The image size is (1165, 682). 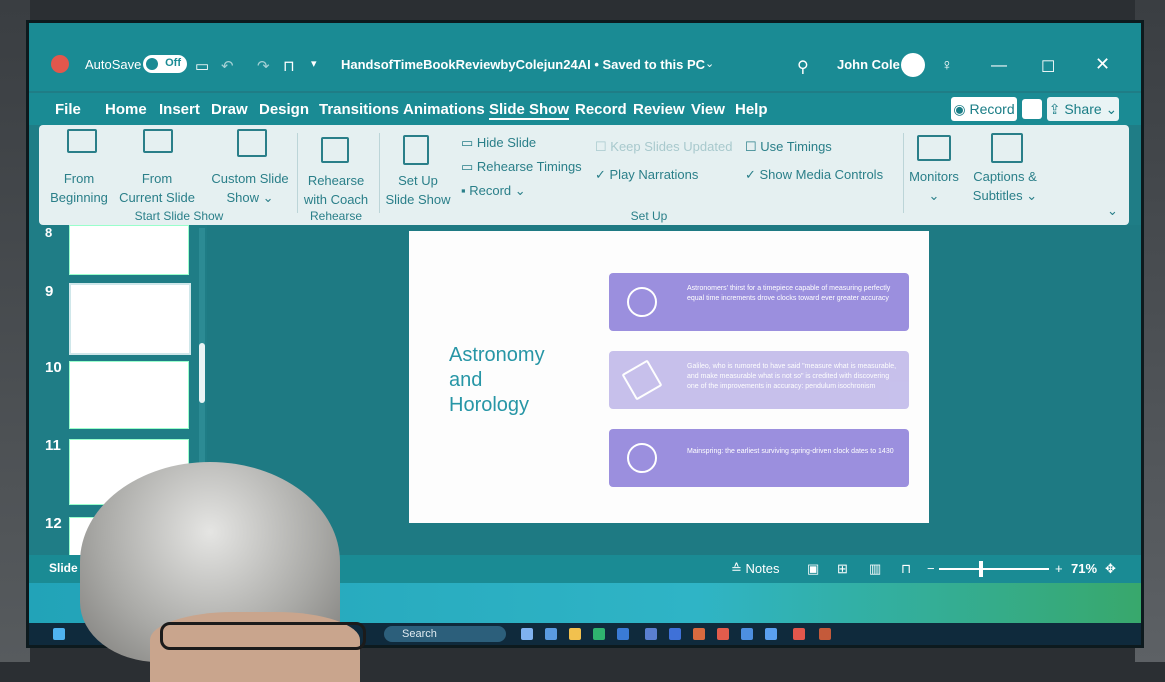 What do you see at coordinates (289, 66) in the screenshot?
I see `present-icon: ⊓` at bounding box center [289, 66].